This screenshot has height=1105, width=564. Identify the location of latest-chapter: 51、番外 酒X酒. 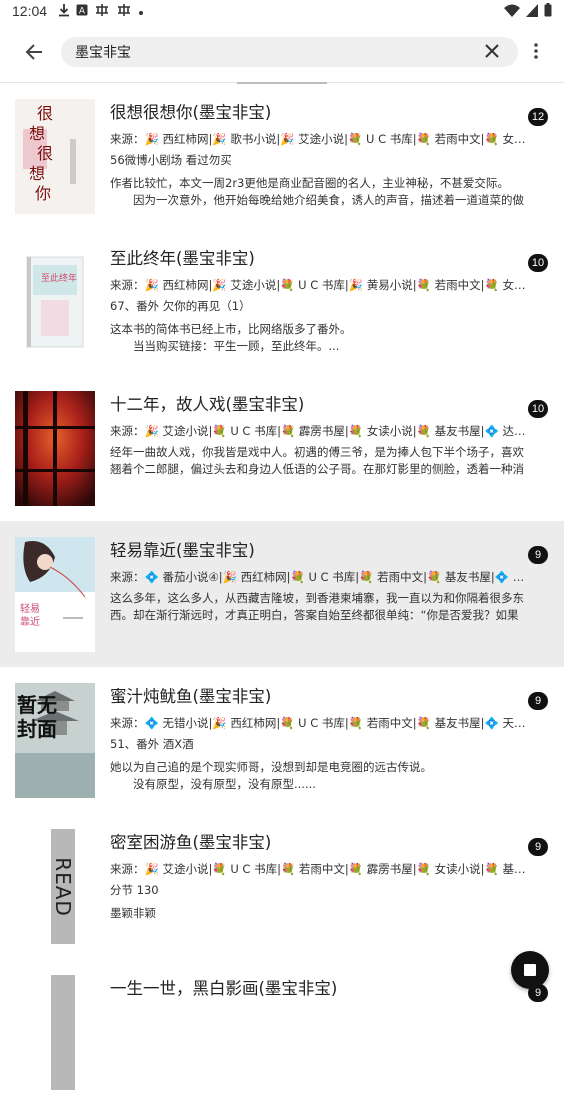
(152, 744).